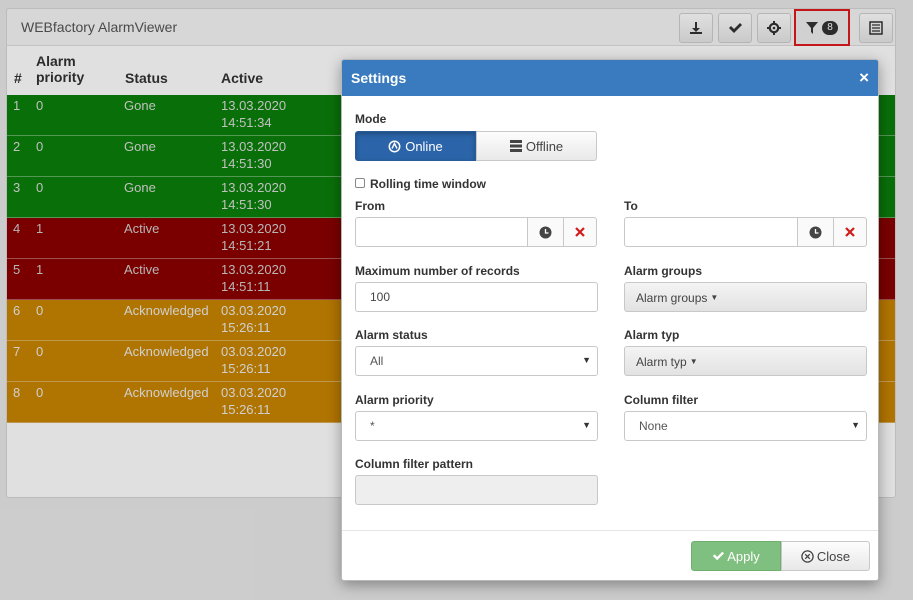 Image resolution: width=913 pixels, height=600 pixels. What do you see at coordinates (610, 555) in the screenshot?
I see `settings-dialog-footer: Apply Close` at bounding box center [610, 555].